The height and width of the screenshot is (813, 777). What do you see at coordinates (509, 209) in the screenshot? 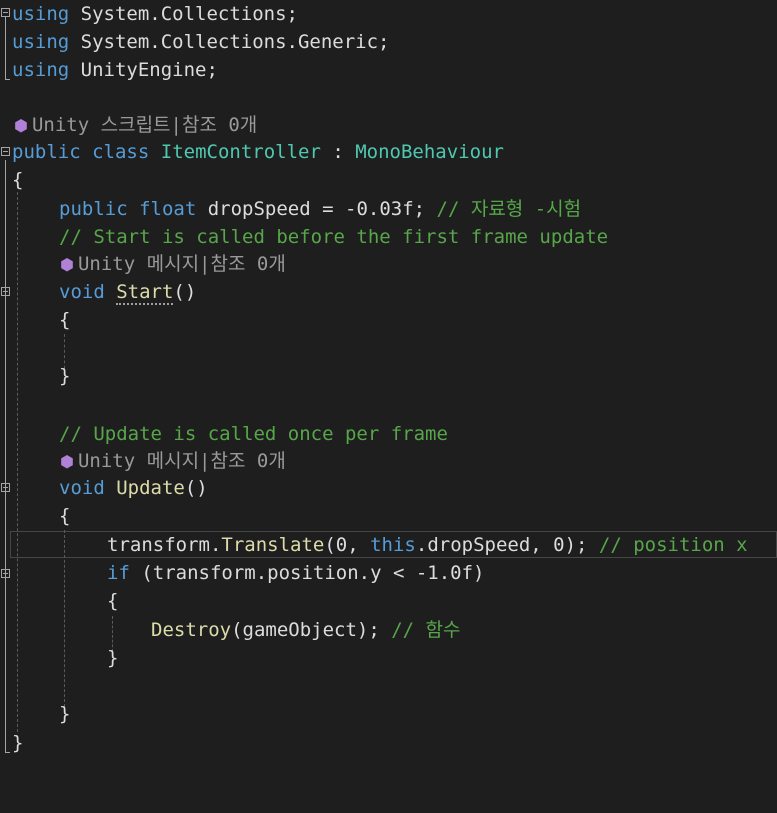
I see `comment: // 자료형 -시험` at bounding box center [509, 209].